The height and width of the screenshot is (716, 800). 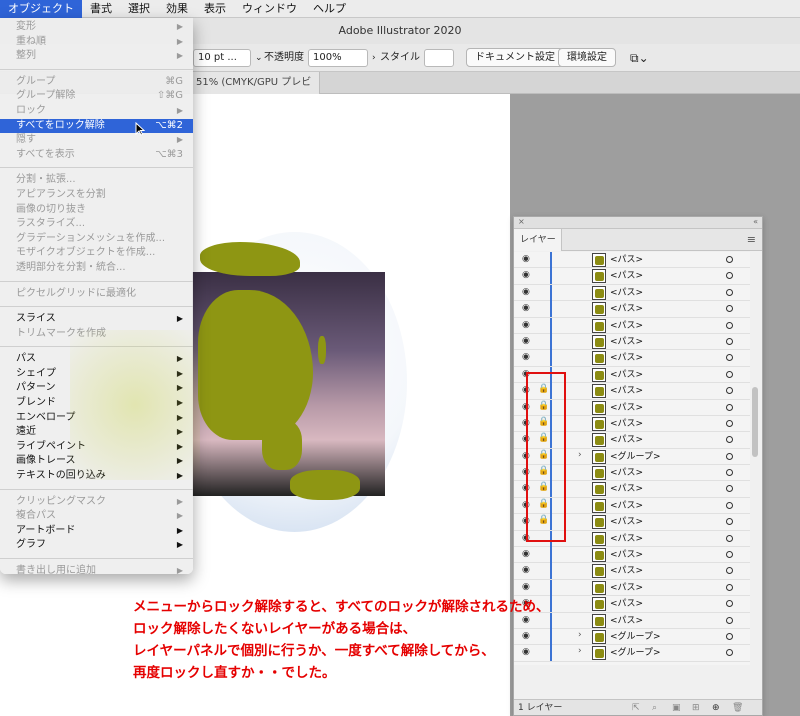 What do you see at coordinates (101, 9) in the screenshot?
I see `menu-item: 書式` at bounding box center [101, 9].